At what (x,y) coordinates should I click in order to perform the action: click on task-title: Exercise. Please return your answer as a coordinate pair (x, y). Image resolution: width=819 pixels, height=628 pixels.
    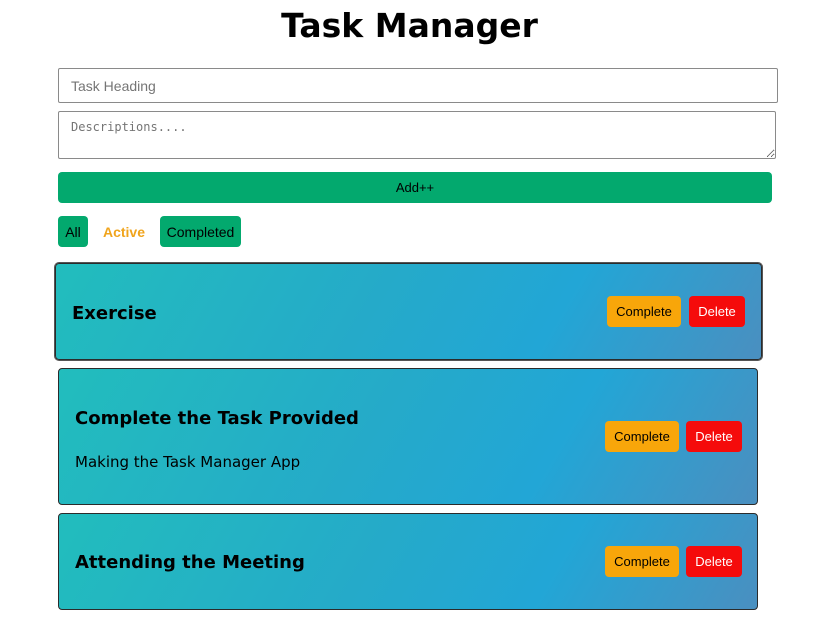
    Looking at the image, I should click on (114, 313).